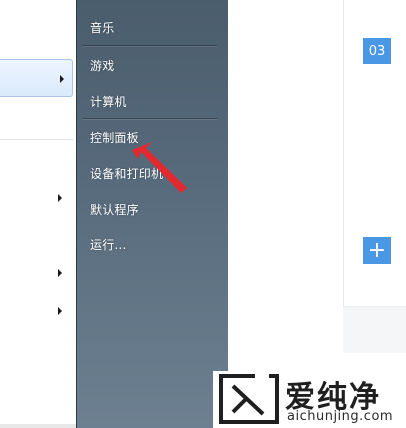 This screenshot has width=406, height=428. What do you see at coordinates (249, 399) in the screenshot?
I see `logo-mark-icon` at bounding box center [249, 399].